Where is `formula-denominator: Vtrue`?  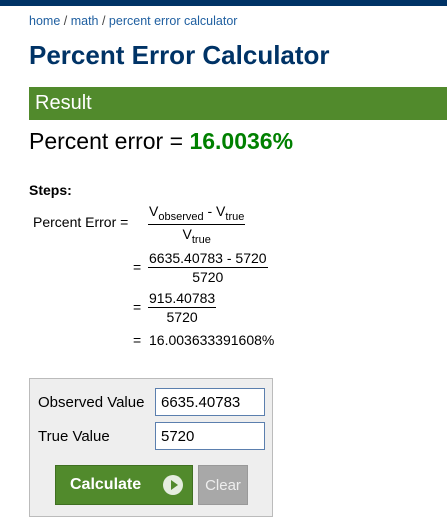
formula-denominator: Vtrue is located at coordinates (196, 235).